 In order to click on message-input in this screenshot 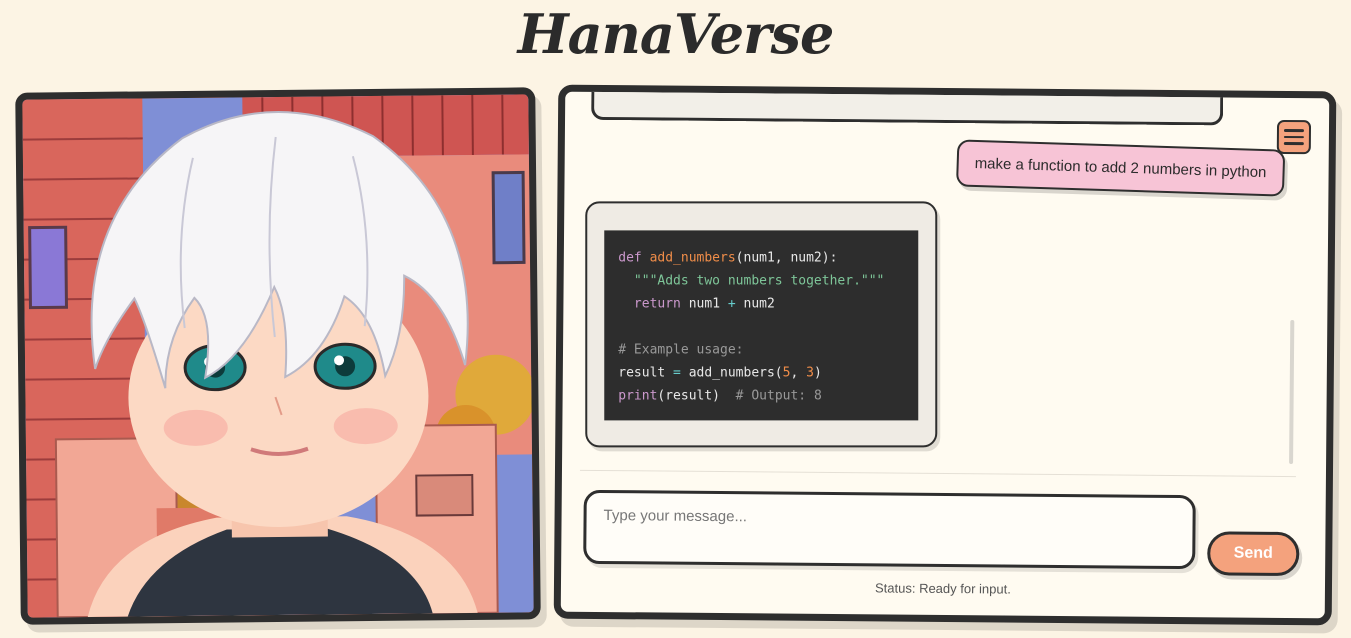, I will do `click(889, 529)`.